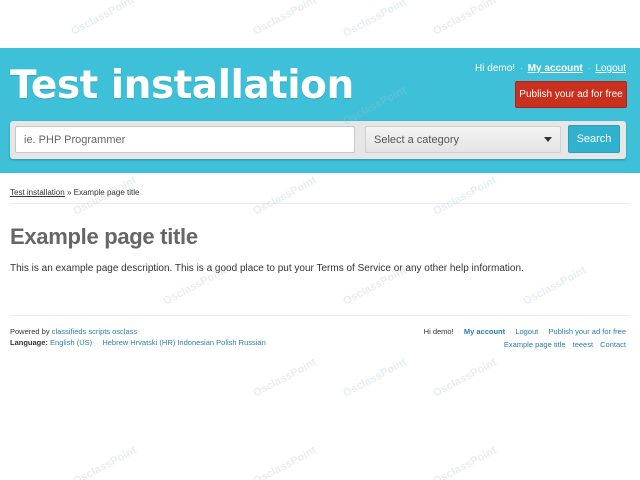  I want to click on site-title: Test installation, so click(182, 85).